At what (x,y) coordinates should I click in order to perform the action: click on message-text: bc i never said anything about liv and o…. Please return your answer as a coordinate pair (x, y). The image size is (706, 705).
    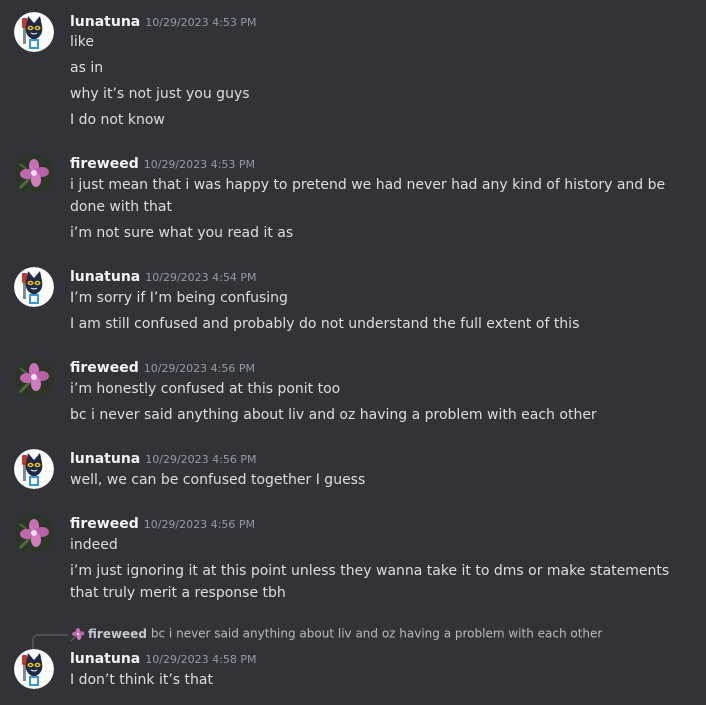
    Looking at the image, I should click on (333, 415).